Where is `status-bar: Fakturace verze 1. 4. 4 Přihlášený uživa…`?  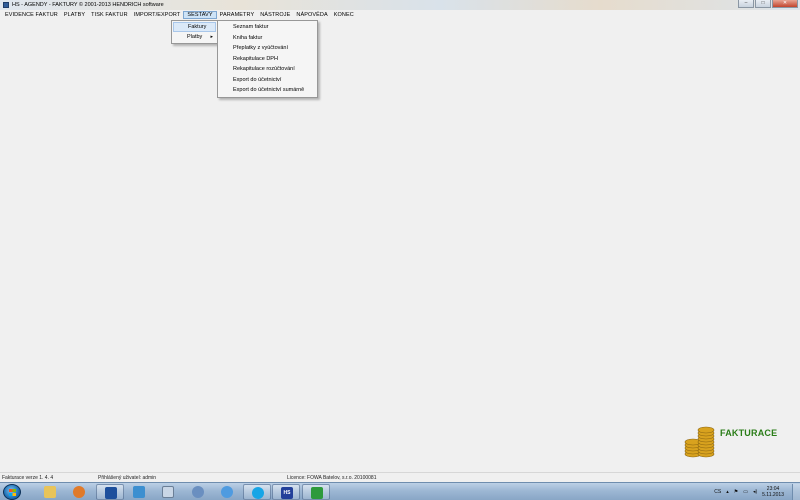
status-bar: Fakturace verze 1. 4. 4 Přihlášený uživa… is located at coordinates (400, 477).